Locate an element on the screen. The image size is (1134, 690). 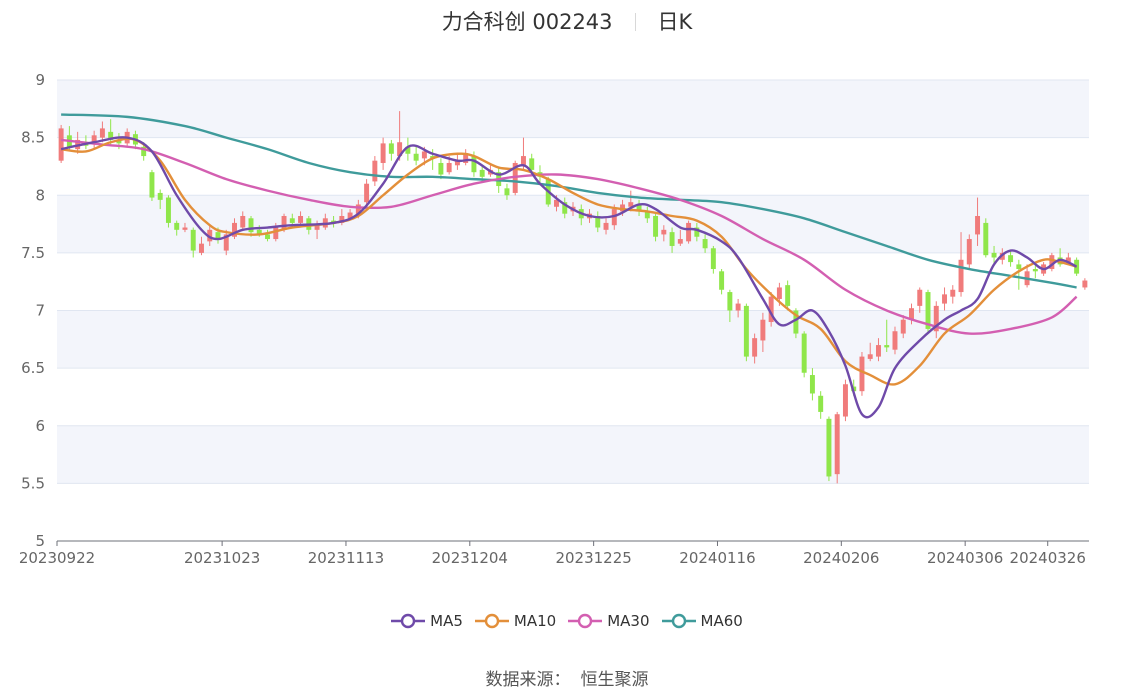
legend-label: MA30 is located at coordinates (628, 621).